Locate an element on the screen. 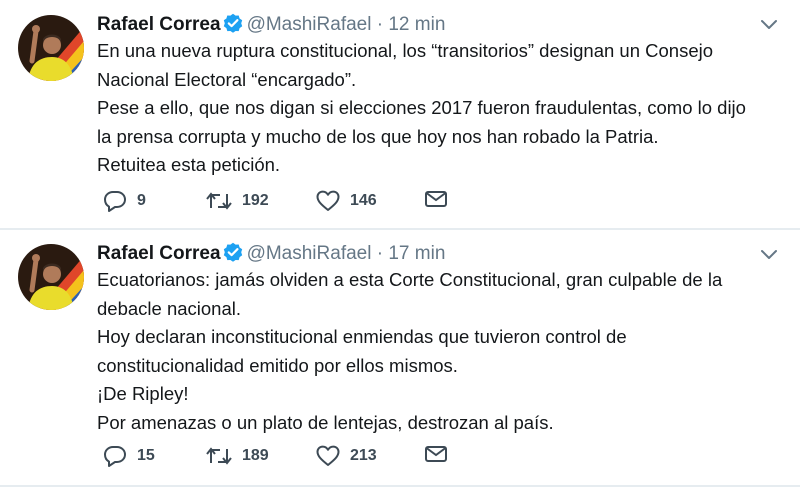 The height and width of the screenshot is (487, 800). timestamp: 12 min is located at coordinates (416, 24).